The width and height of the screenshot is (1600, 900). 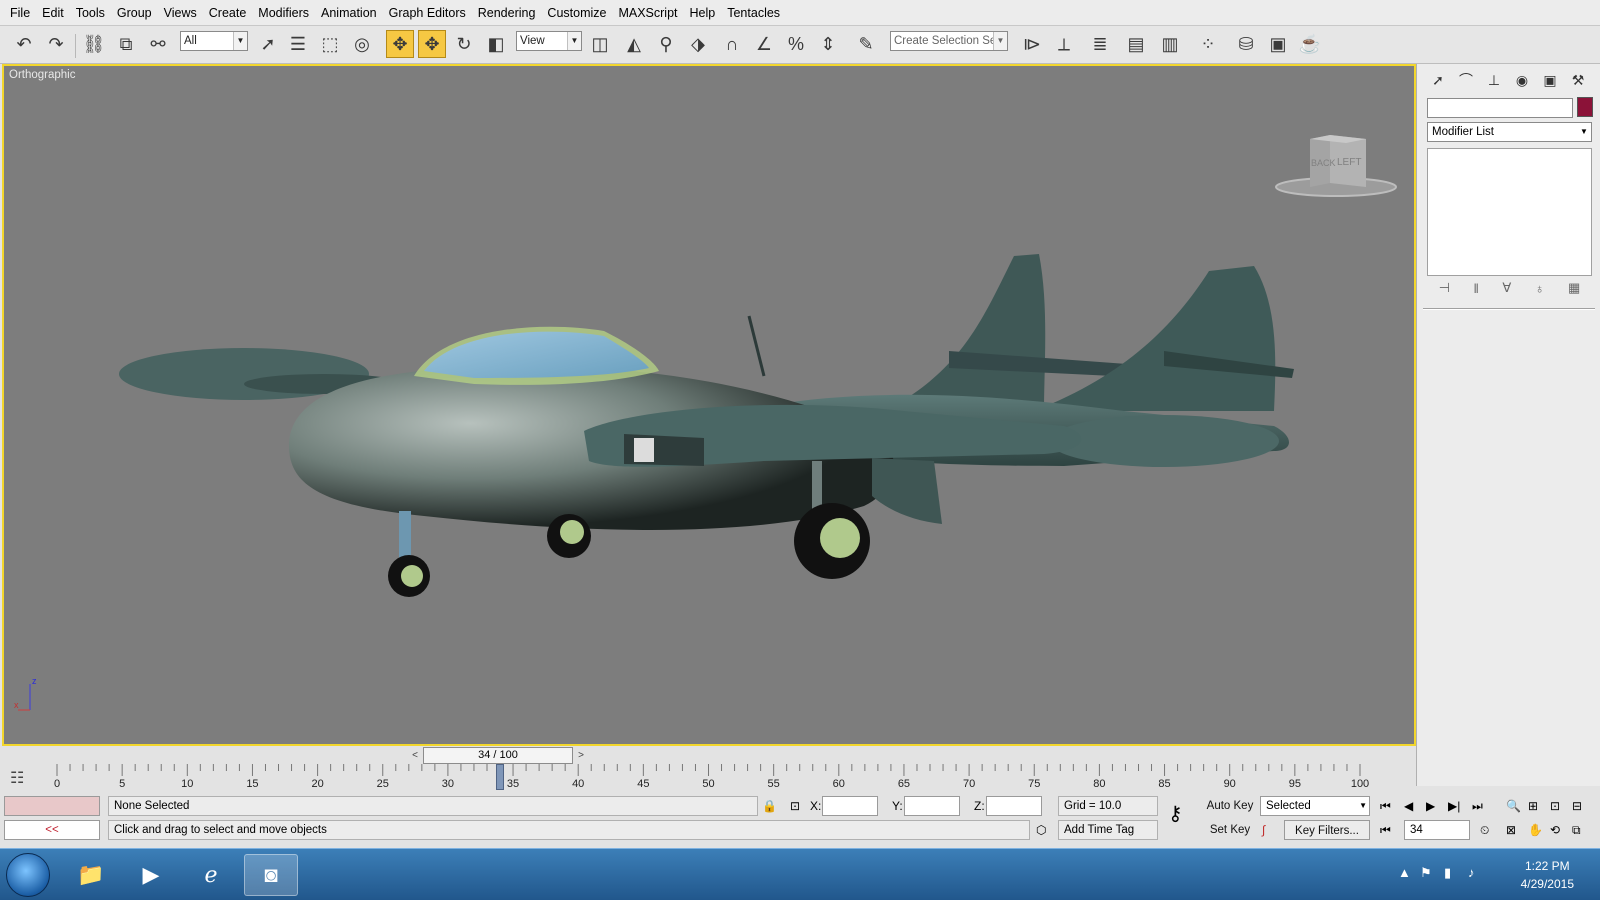 I want to click on default-tangent-icon: ∫, so click(x=1263, y=830).